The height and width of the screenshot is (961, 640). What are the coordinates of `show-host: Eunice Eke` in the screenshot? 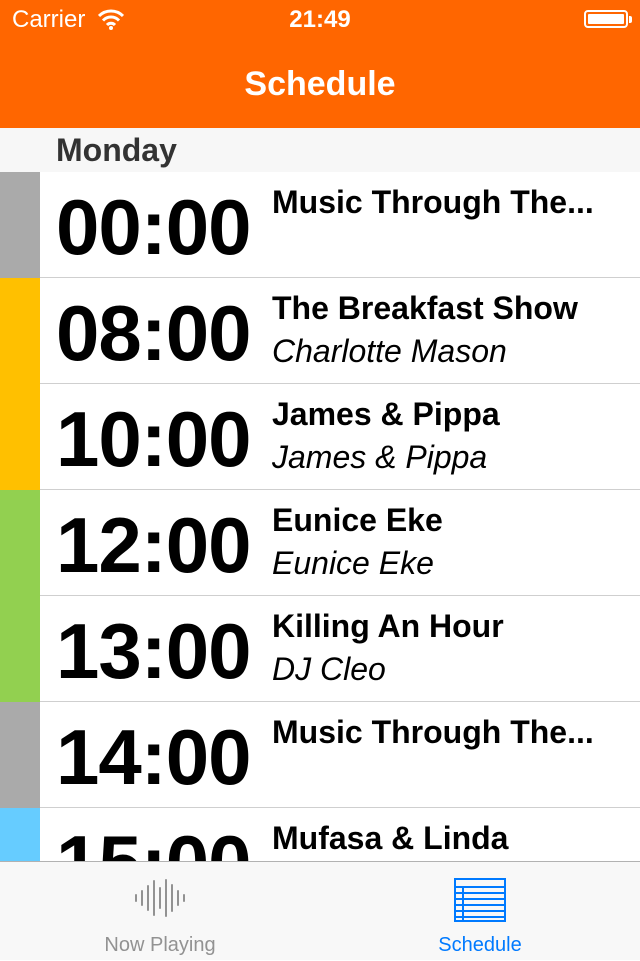 It's located at (353, 563).